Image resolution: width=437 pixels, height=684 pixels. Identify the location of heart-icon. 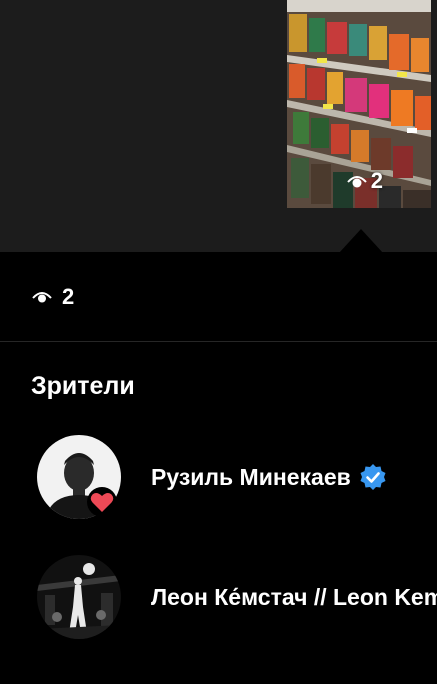
(102, 502).